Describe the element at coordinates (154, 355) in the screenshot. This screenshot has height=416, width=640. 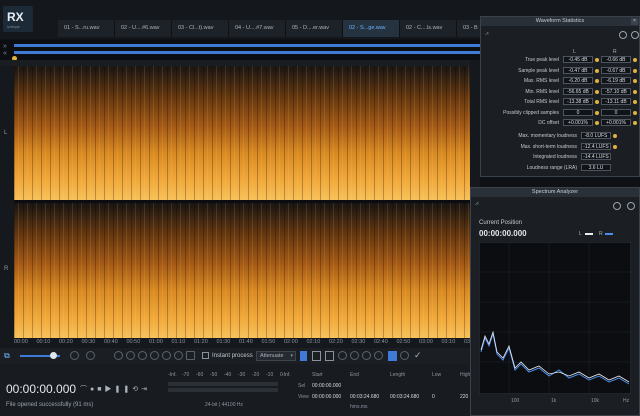
I see `zoom-fit-icon` at that location.